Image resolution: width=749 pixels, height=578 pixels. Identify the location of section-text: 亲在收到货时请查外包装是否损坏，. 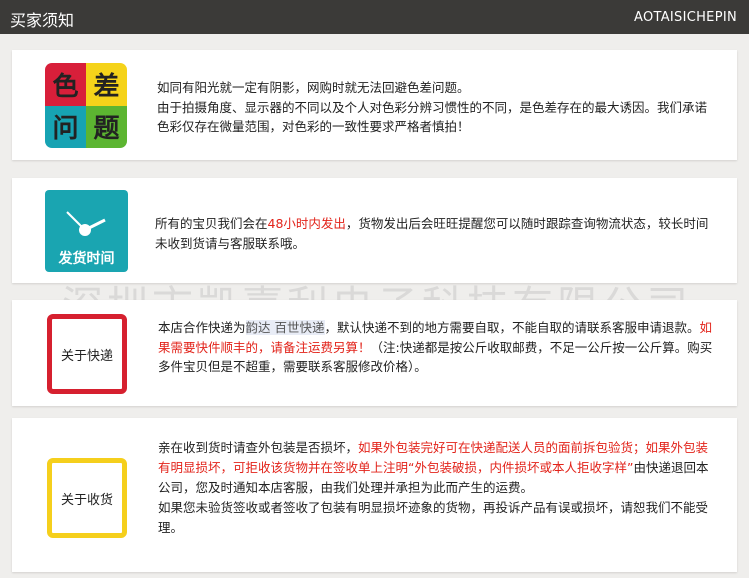
(258, 447).